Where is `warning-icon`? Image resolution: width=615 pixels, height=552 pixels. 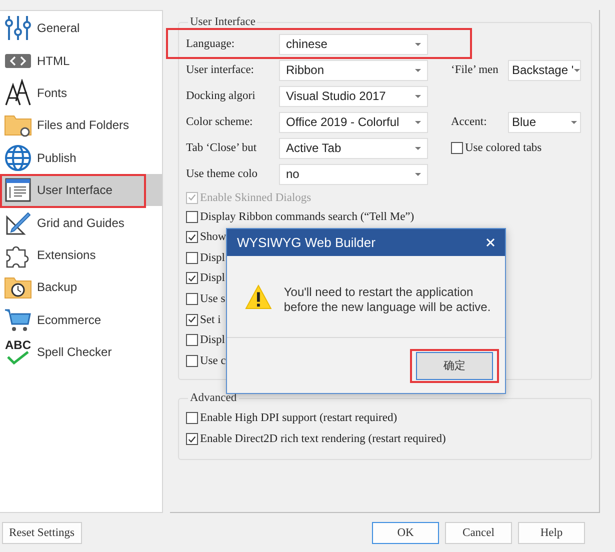 warning-icon is located at coordinates (258, 297).